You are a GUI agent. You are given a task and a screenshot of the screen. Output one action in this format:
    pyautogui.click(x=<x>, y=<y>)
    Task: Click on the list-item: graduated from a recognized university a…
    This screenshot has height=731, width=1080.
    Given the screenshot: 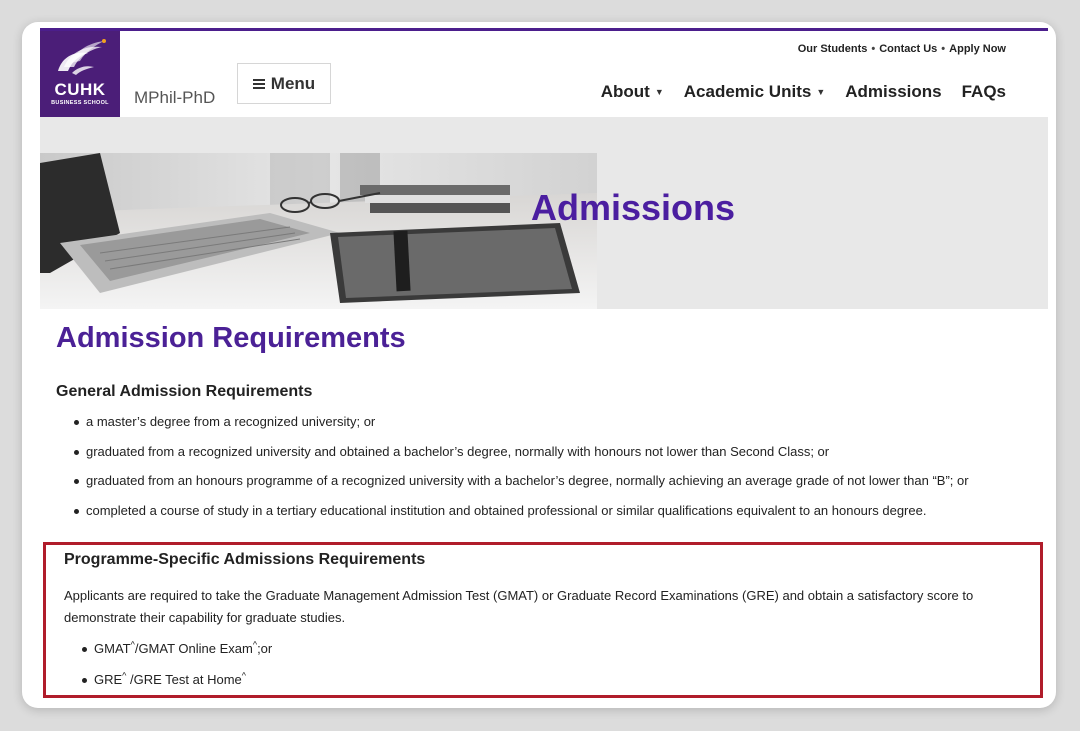 What is the action you would take?
    pyautogui.click(x=520, y=459)
    